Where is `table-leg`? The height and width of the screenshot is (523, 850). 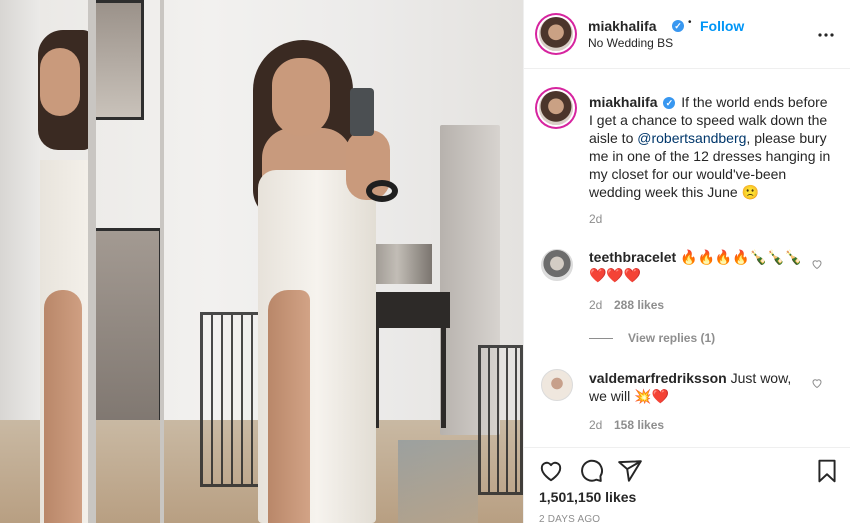 table-leg is located at coordinates (443, 378).